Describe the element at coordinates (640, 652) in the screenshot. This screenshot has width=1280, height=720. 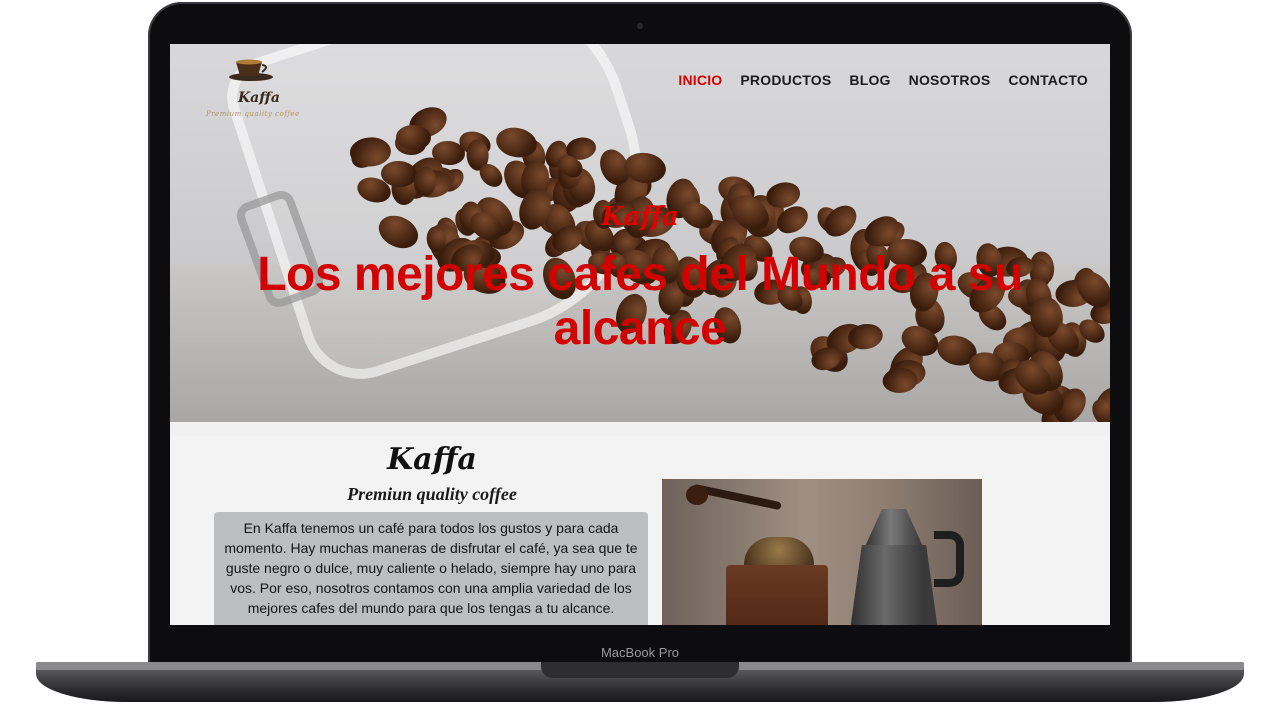
I see `device-model-label: MacBook Pro` at that location.